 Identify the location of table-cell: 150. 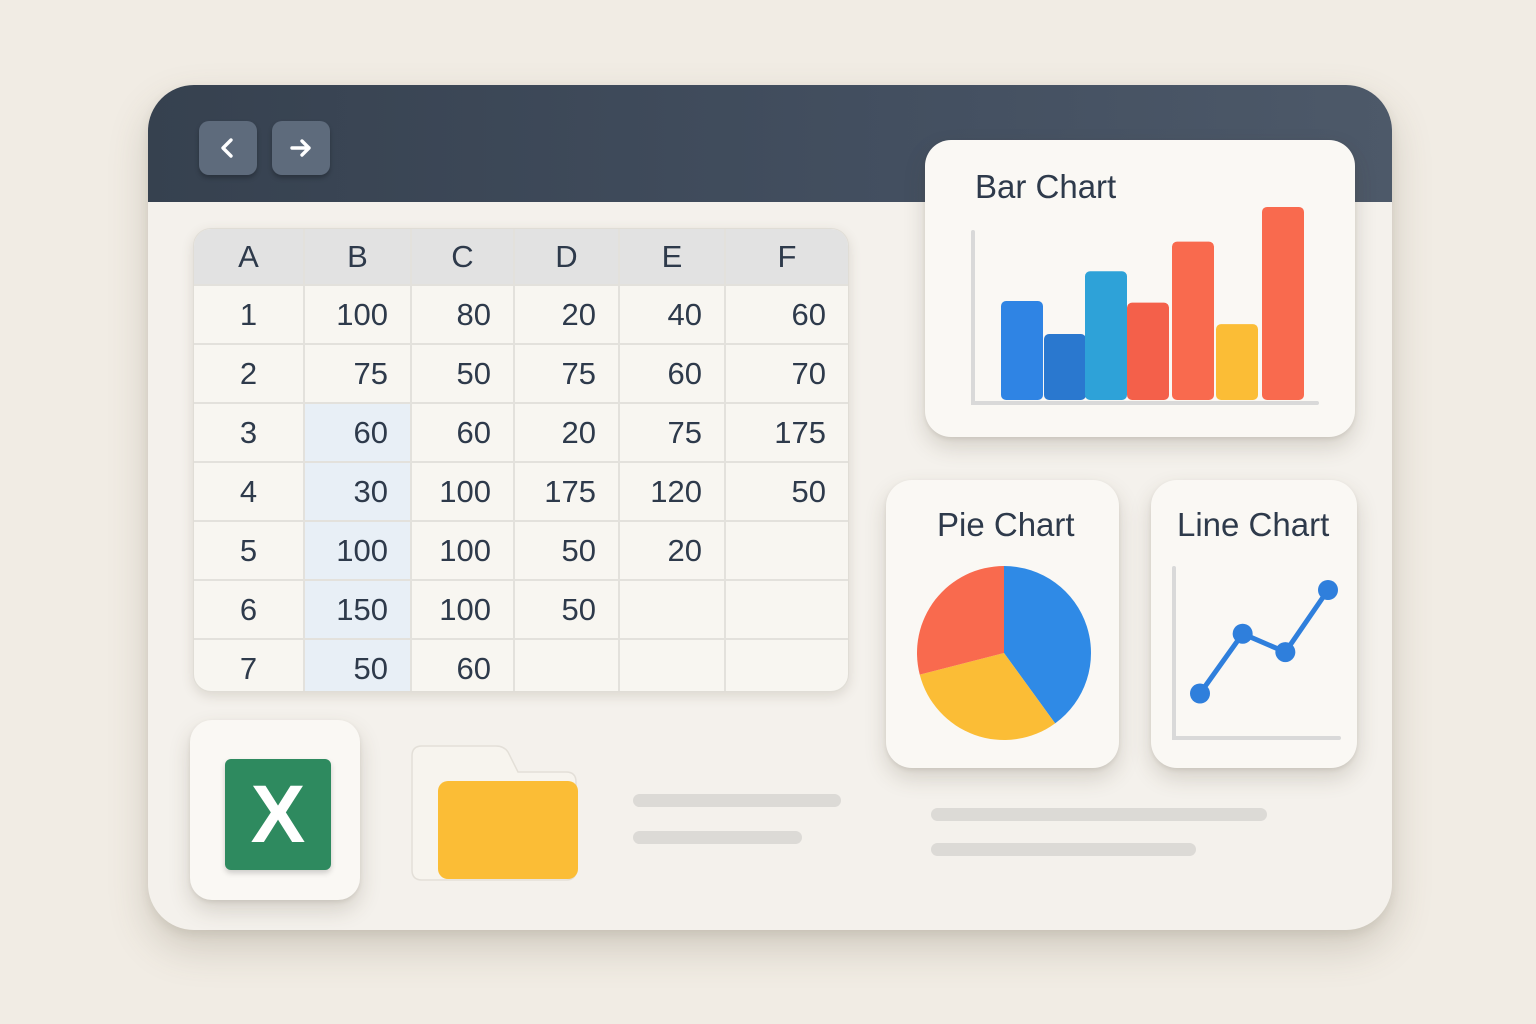
(358, 610).